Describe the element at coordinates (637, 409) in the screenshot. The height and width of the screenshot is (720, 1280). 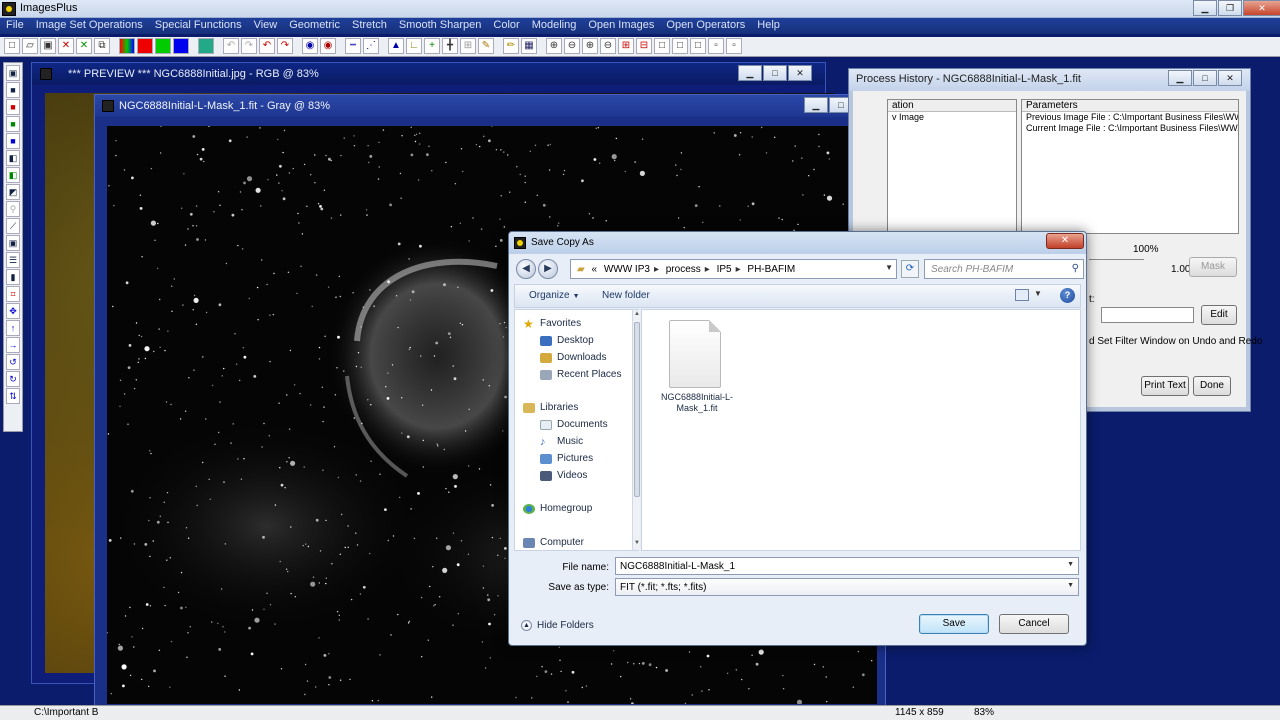
I see `nav-scrollbar-thumb` at that location.